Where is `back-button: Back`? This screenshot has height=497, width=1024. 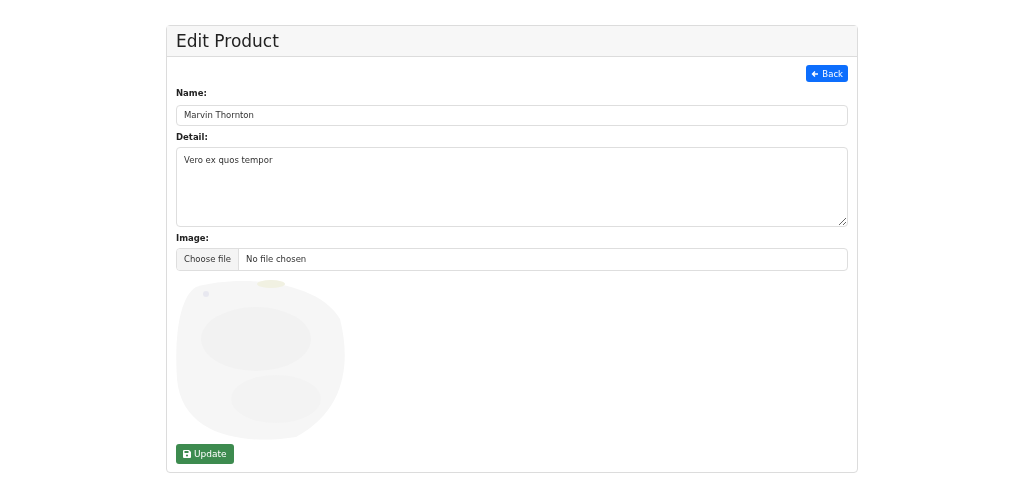
back-button: Back is located at coordinates (827, 73).